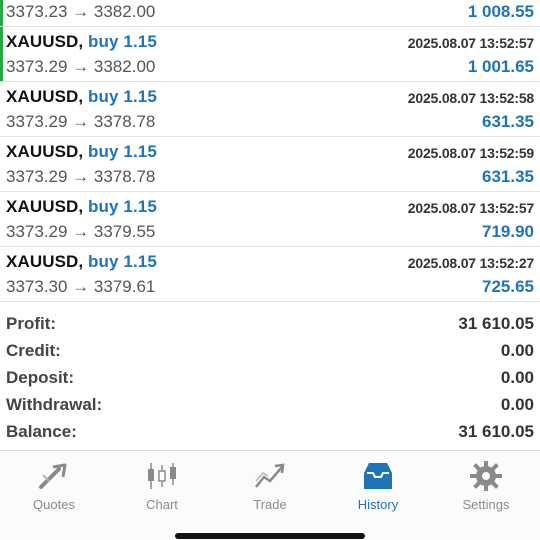  I want to click on balance-label: Balance:, so click(41, 431).